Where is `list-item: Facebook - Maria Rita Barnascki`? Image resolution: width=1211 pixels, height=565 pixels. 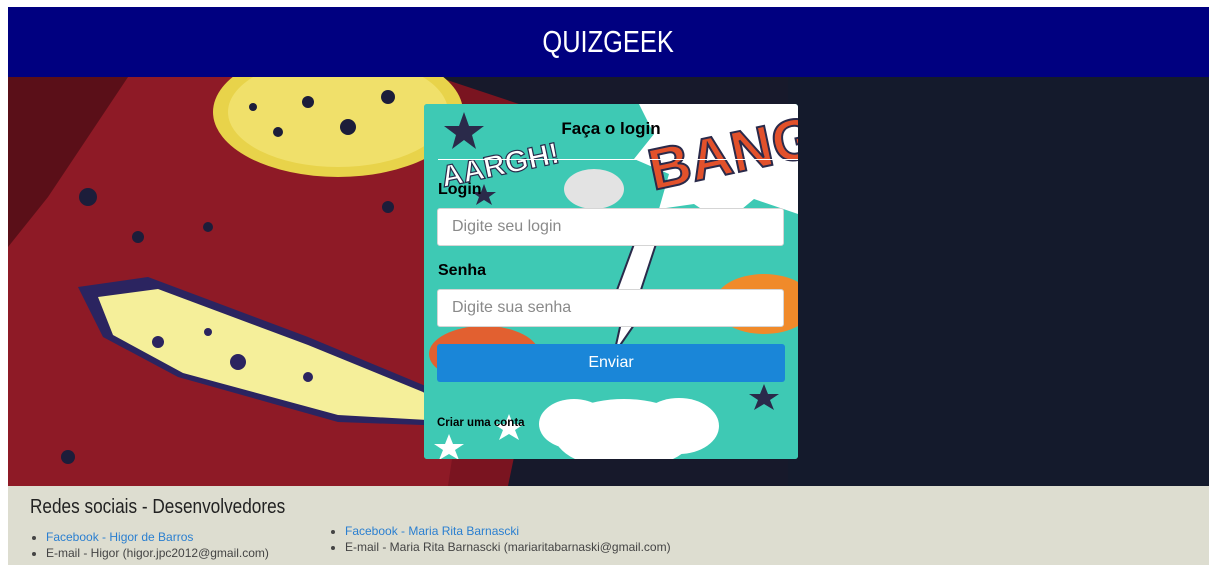 list-item: Facebook - Maria Rita Barnascki is located at coordinates (508, 531).